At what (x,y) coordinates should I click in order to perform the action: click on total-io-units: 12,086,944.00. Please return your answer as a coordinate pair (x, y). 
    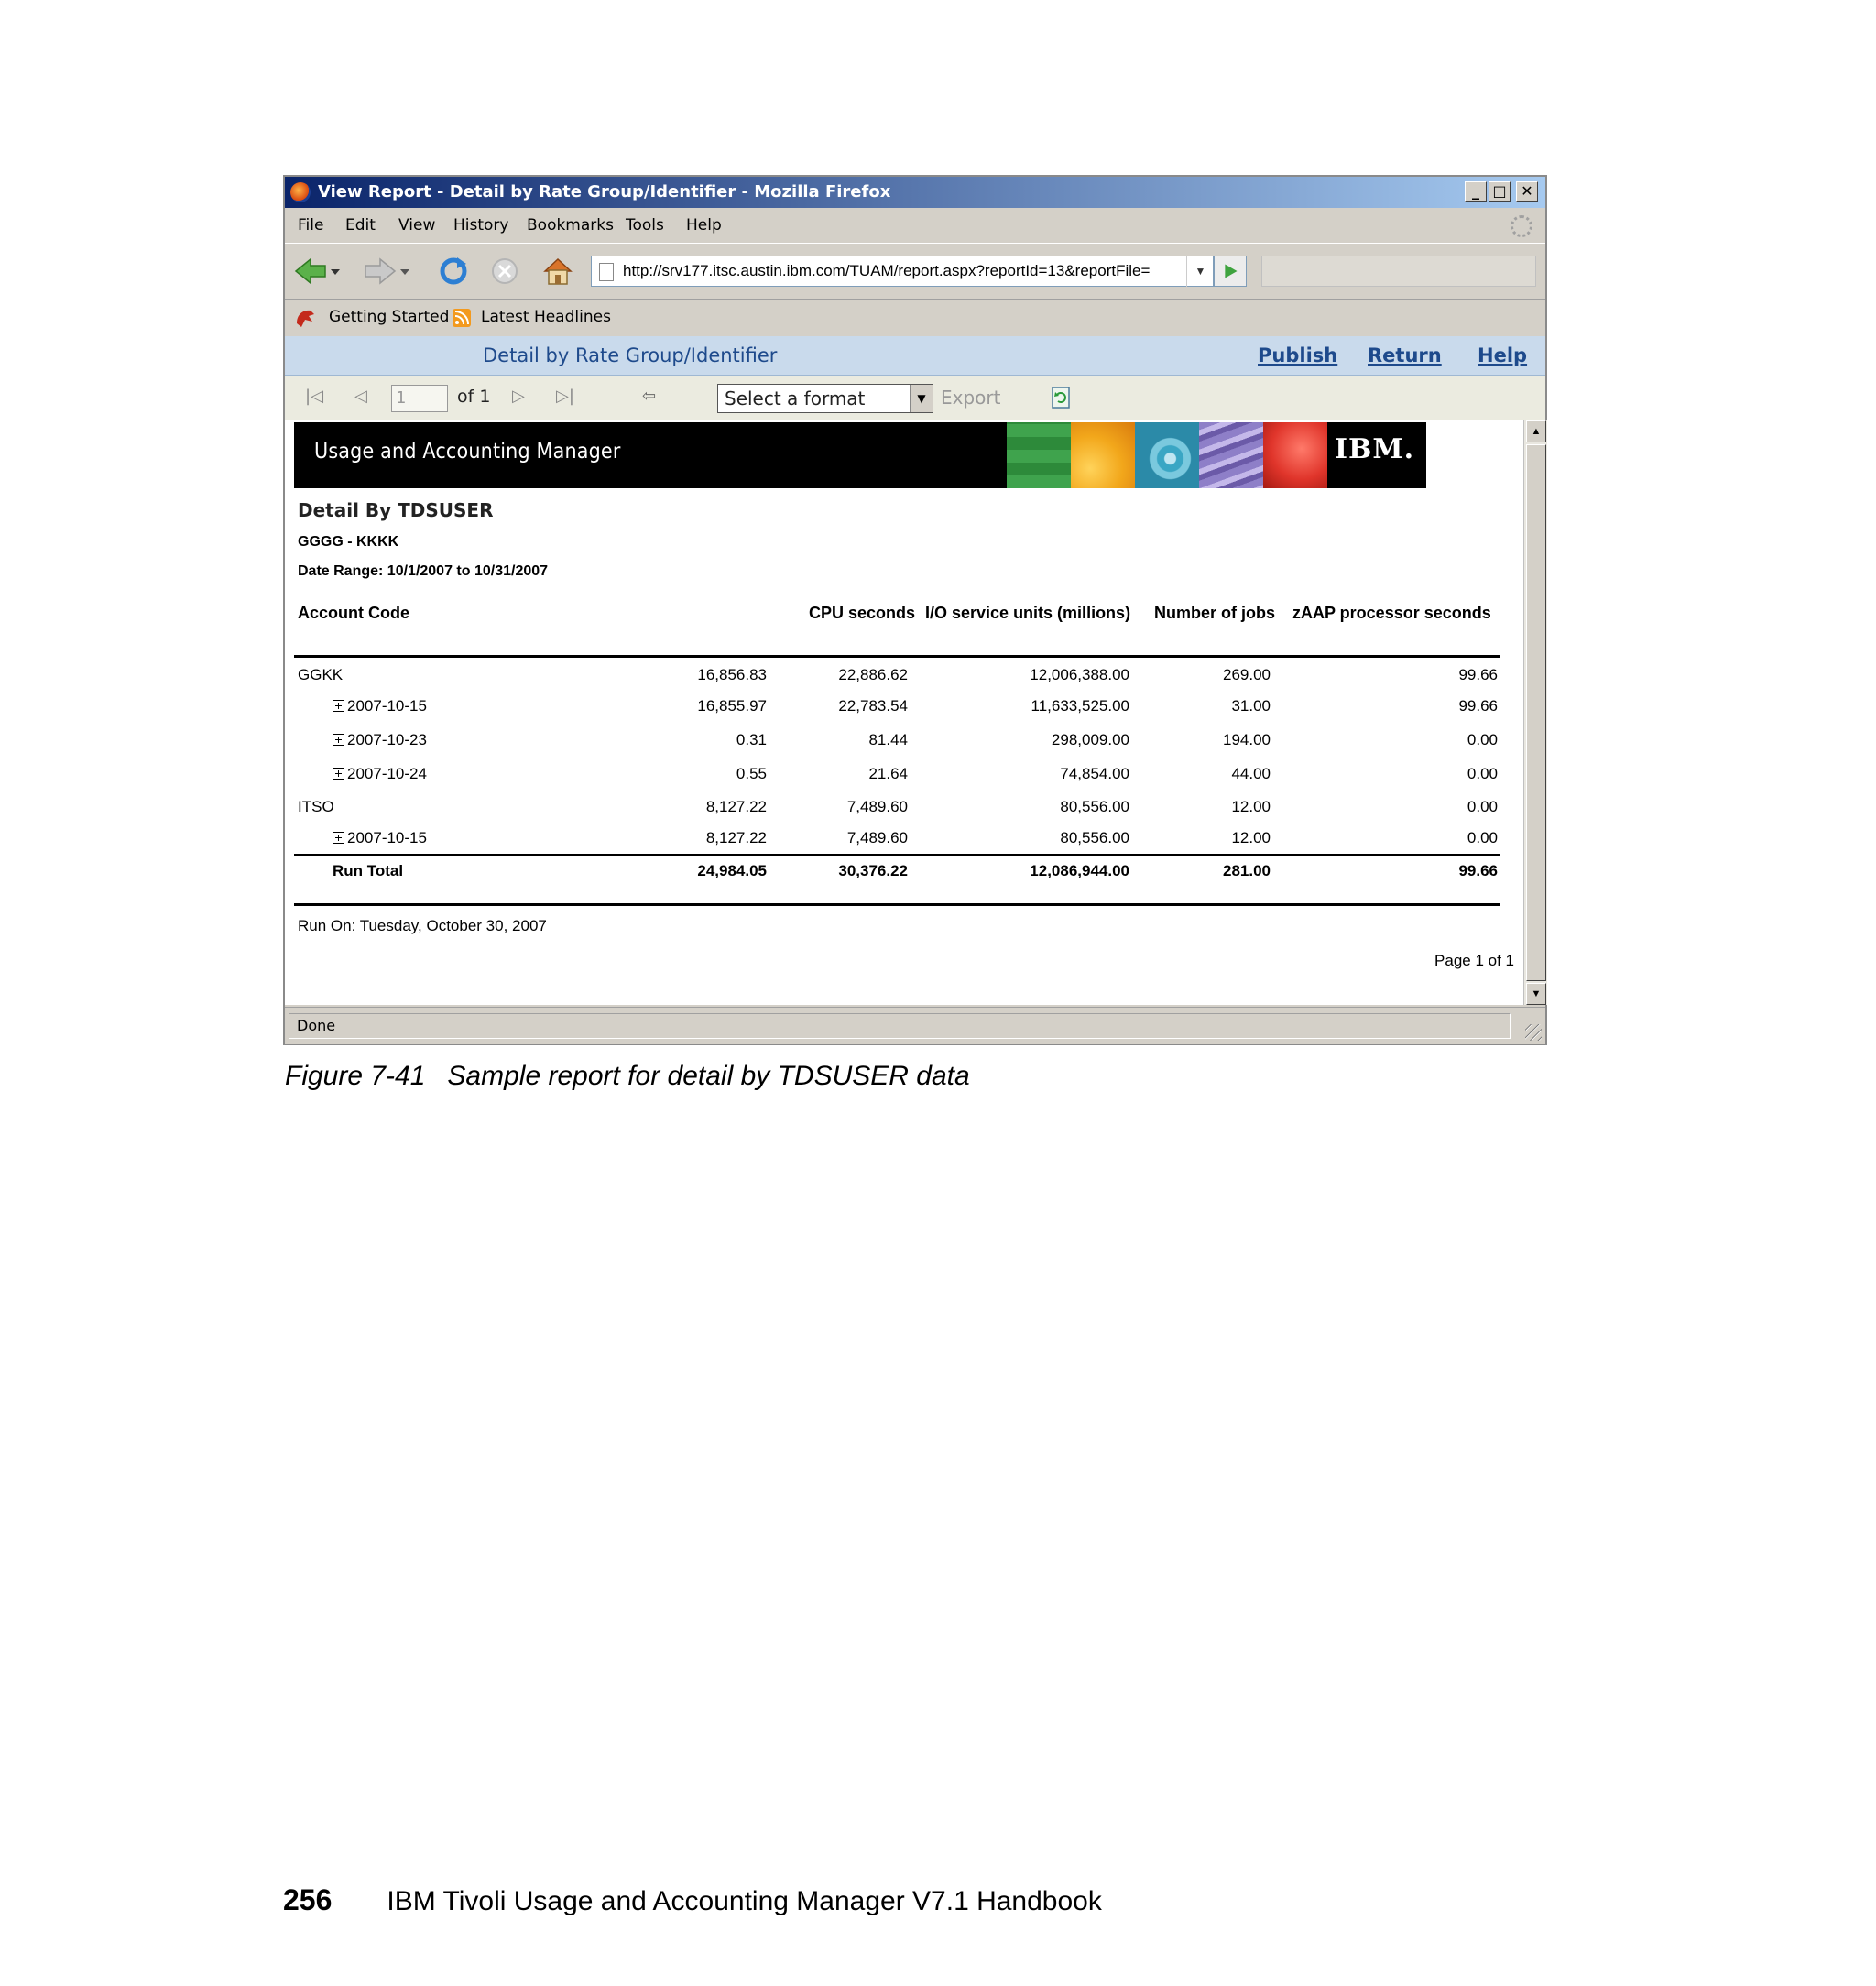
    Looking at the image, I should click on (1079, 870).